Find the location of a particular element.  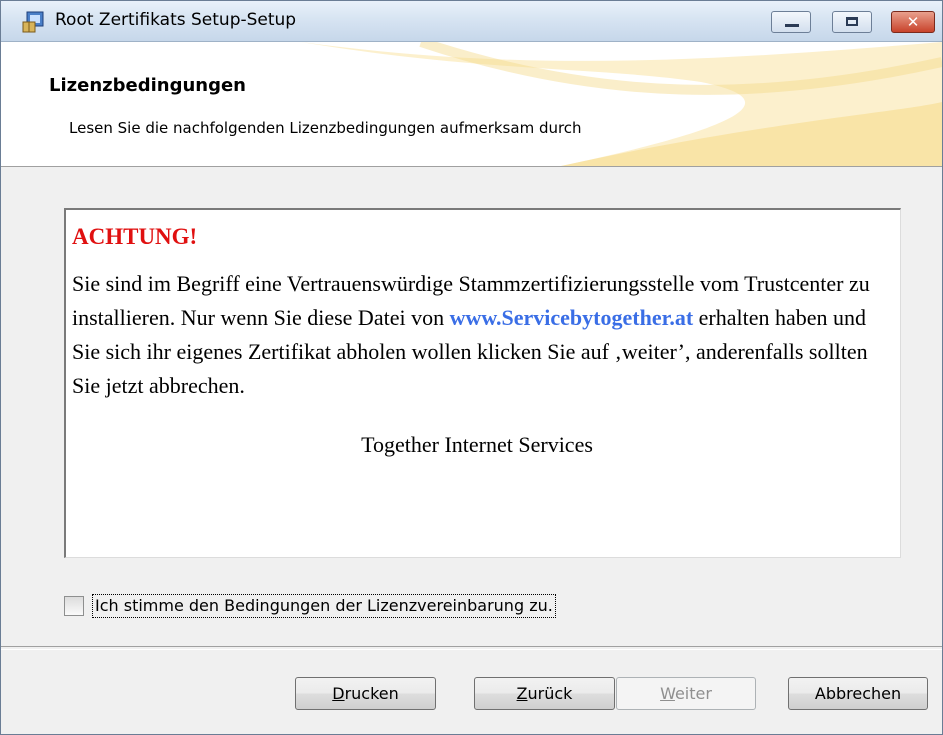

maximize-button is located at coordinates (852, 22).